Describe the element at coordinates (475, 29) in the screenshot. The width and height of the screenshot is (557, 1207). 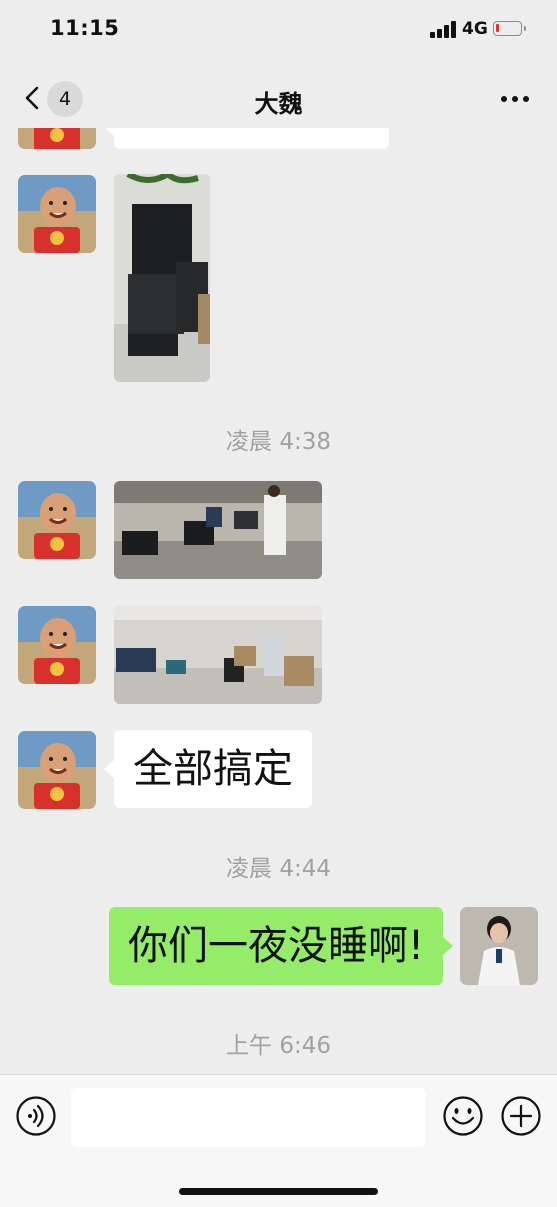
I see `network-label: 4G` at that location.